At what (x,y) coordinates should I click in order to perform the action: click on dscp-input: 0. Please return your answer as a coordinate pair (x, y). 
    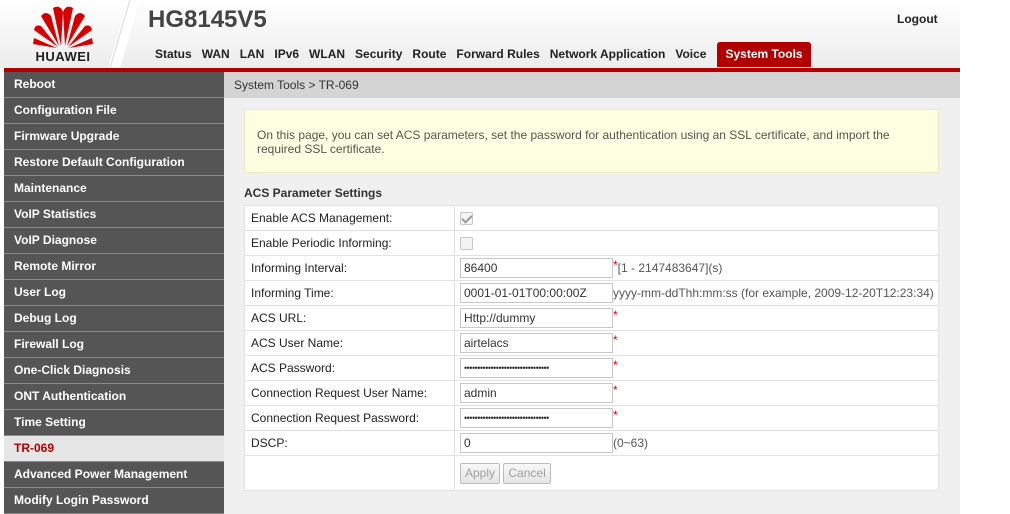
    Looking at the image, I should click on (536, 443).